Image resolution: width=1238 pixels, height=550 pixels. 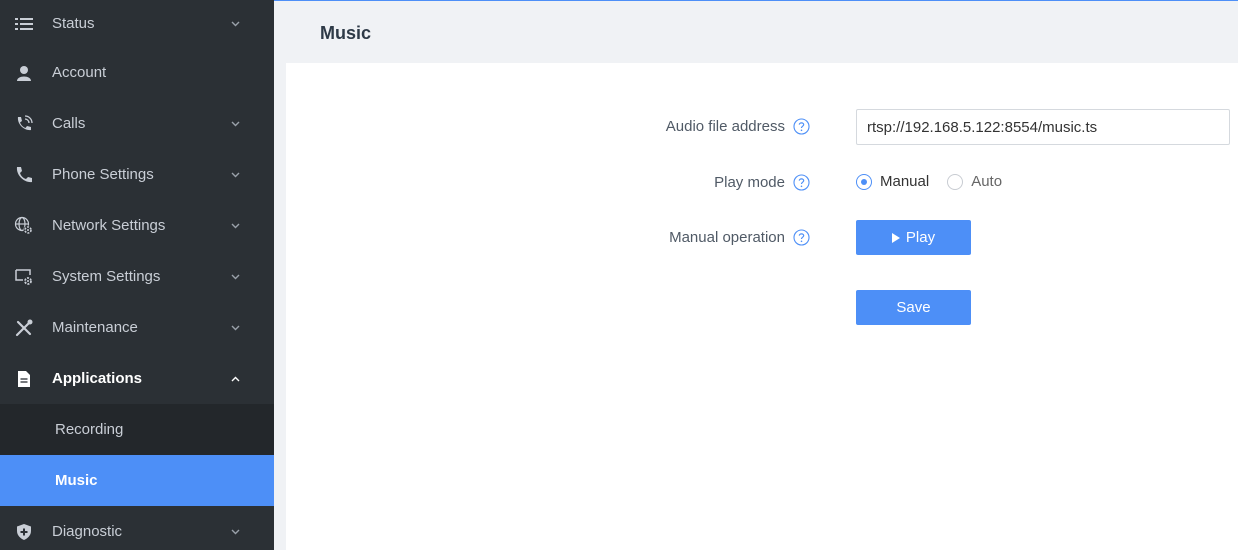 I want to click on sidebar-item-label: Phone Settings, so click(x=103, y=174).